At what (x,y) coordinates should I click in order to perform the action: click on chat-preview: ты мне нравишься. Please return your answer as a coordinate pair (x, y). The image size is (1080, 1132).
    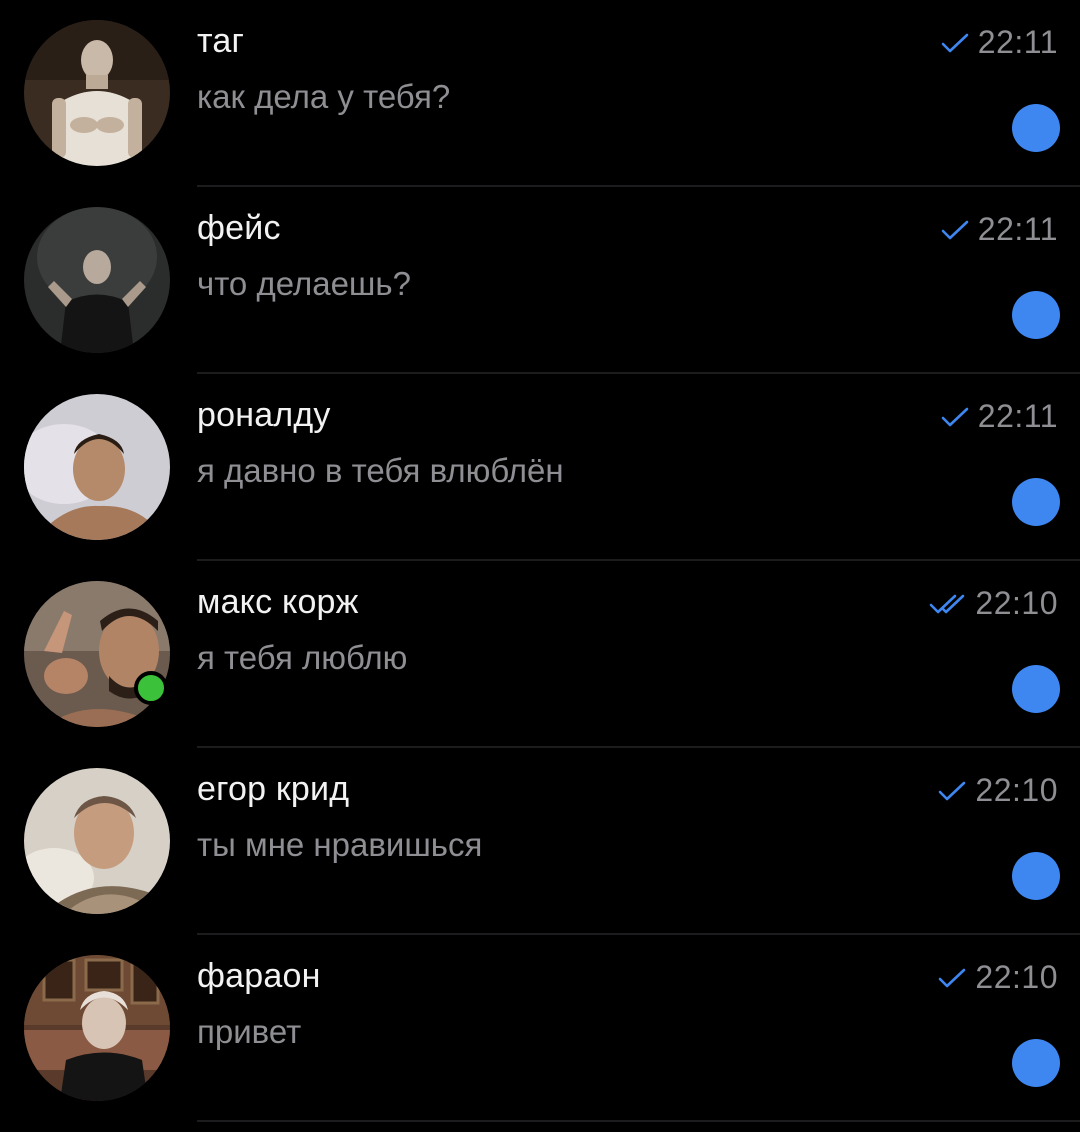
    Looking at the image, I should click on (340, 844).